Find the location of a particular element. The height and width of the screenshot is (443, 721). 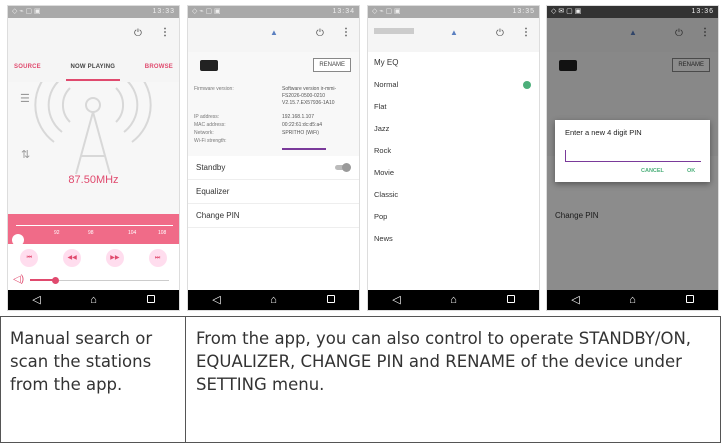

status-time: 13:33 is located at coordinates (163, 11).